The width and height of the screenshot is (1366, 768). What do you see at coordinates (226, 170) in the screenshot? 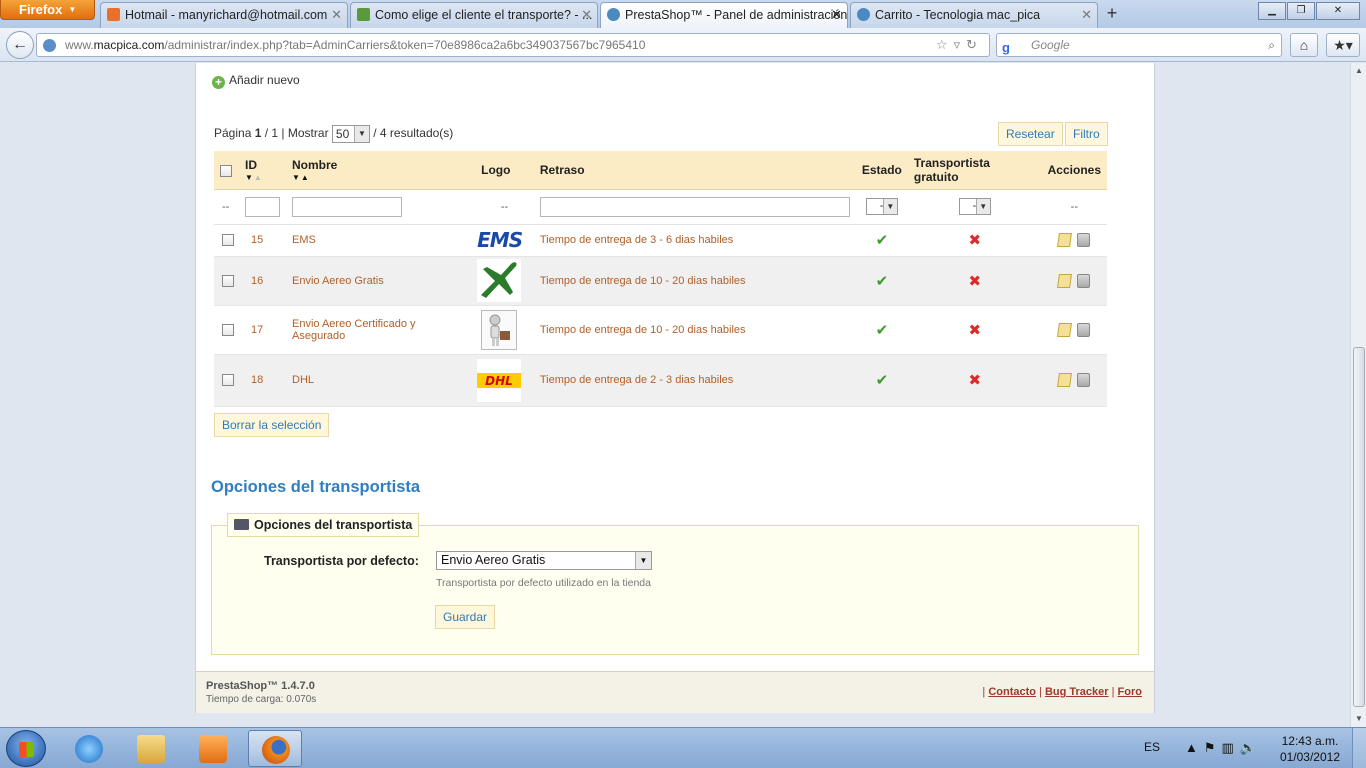
I see `select-all-checkbox` at bounding box center [226, 170].